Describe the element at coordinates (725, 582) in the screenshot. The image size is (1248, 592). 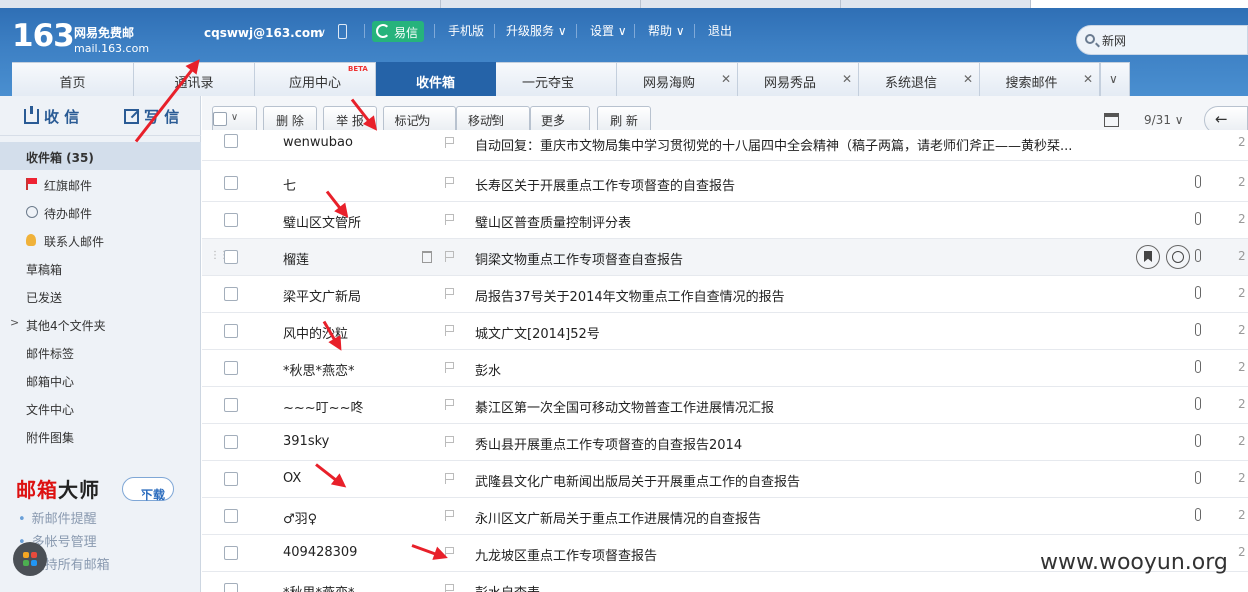
I see `table-row: *秋思*燕恋* 彭水自查表` at that location.